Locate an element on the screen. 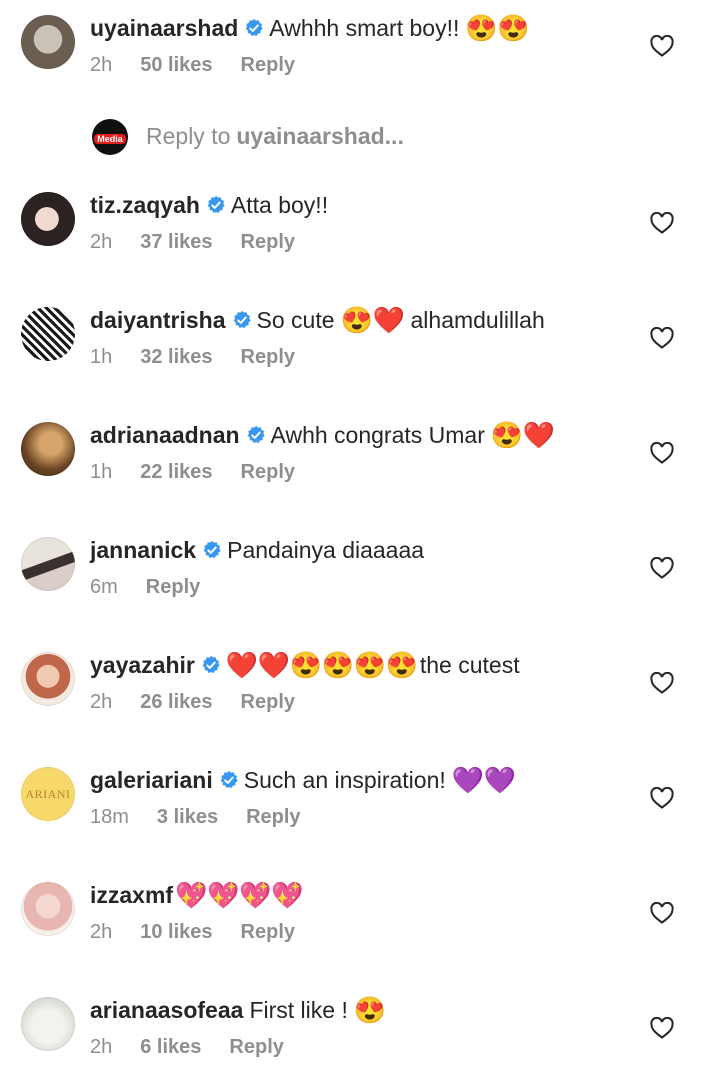 Image resolution: width=710 pixels, height=1090 pixels. emoji-group: ❤️ ❤️ 😍 😍 😍 😍 is located at coordinates (322, 665).